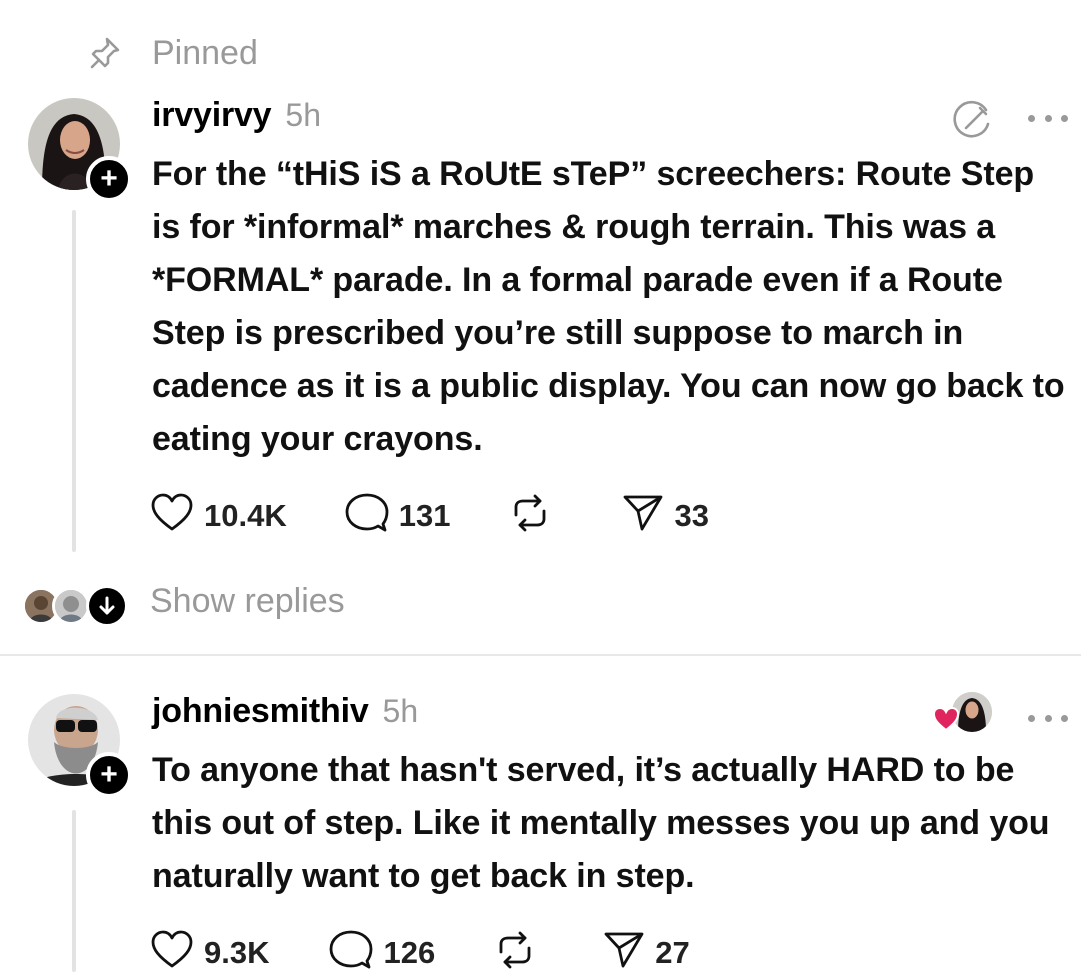 This screenshot has height=976, width=1081. I want to click on action-bar: 10.4K 131 33, so click(429, 515).